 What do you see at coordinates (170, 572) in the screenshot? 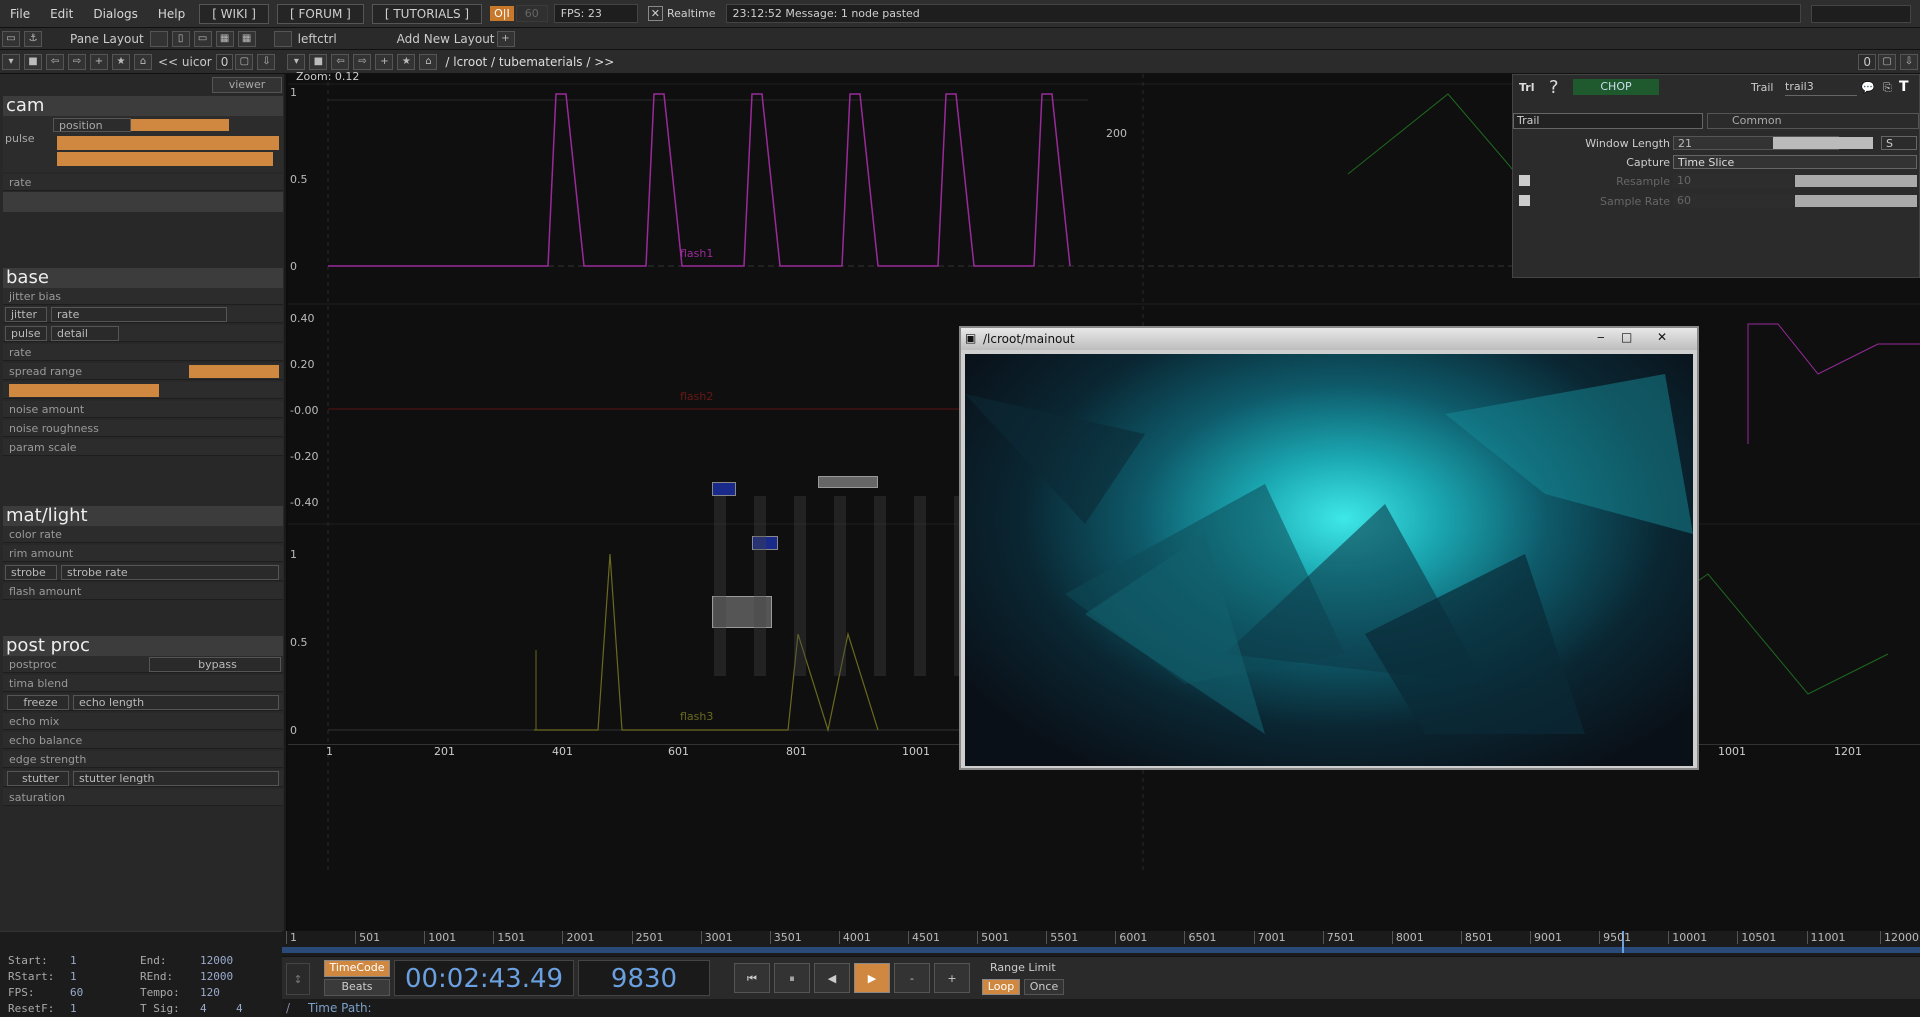
I see `strobe-rate-field: strobe rate` at bounding box center [170, 572].